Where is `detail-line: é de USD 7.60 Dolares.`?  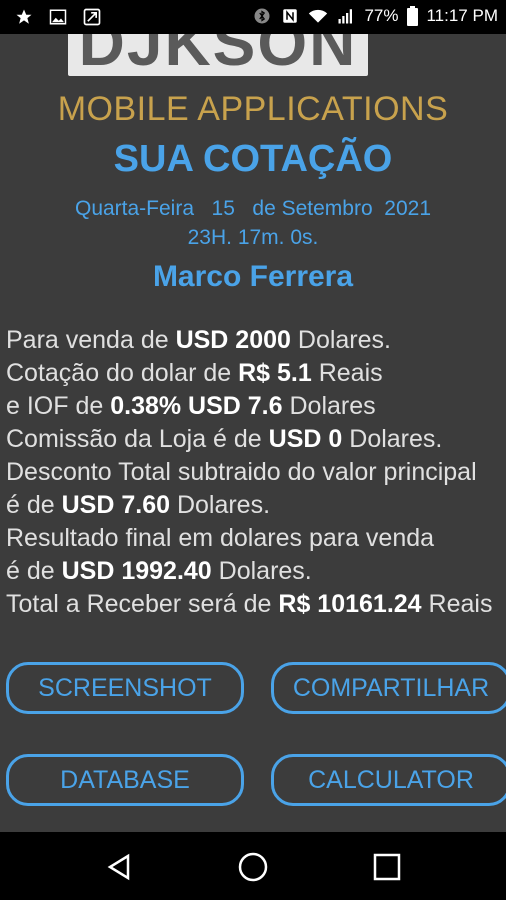
detail-line: é de USD 7.60 Dolares. is located at coordinates (138, 505).